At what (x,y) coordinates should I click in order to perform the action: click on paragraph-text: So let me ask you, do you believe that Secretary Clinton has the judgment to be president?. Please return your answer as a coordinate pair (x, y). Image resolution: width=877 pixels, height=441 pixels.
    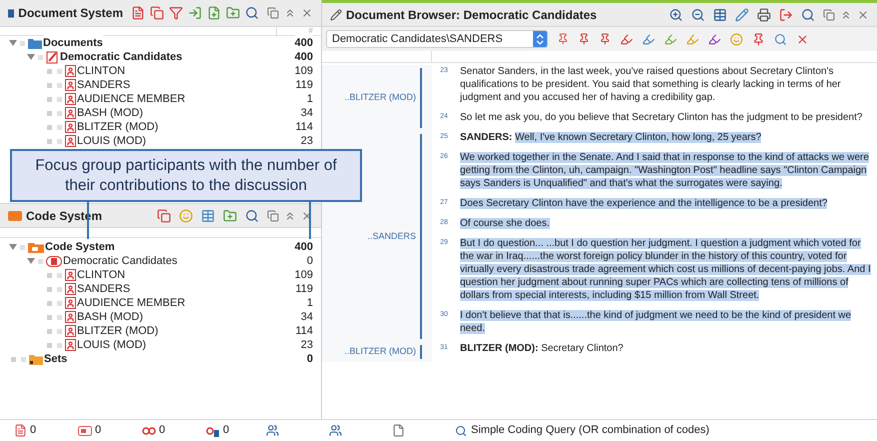
    Looking at the image, I should click on (661, 117).